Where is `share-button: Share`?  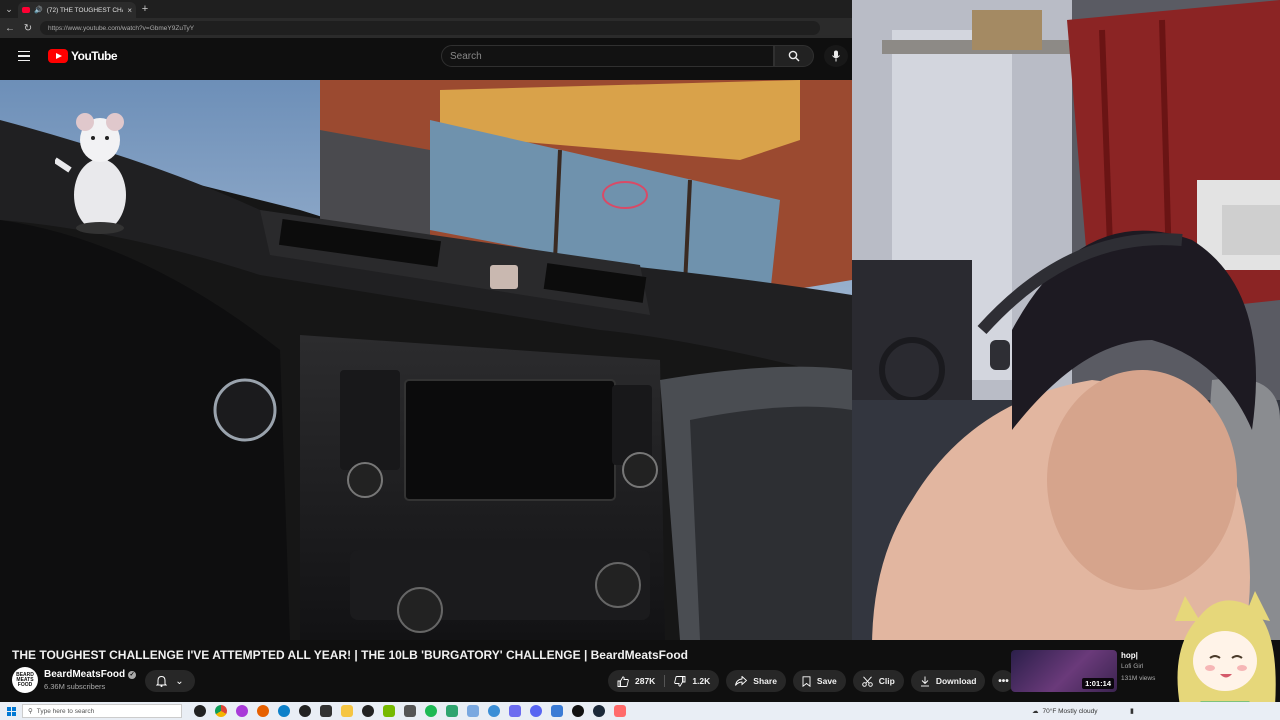 share-button: Share is located at coordinates (756, 681).